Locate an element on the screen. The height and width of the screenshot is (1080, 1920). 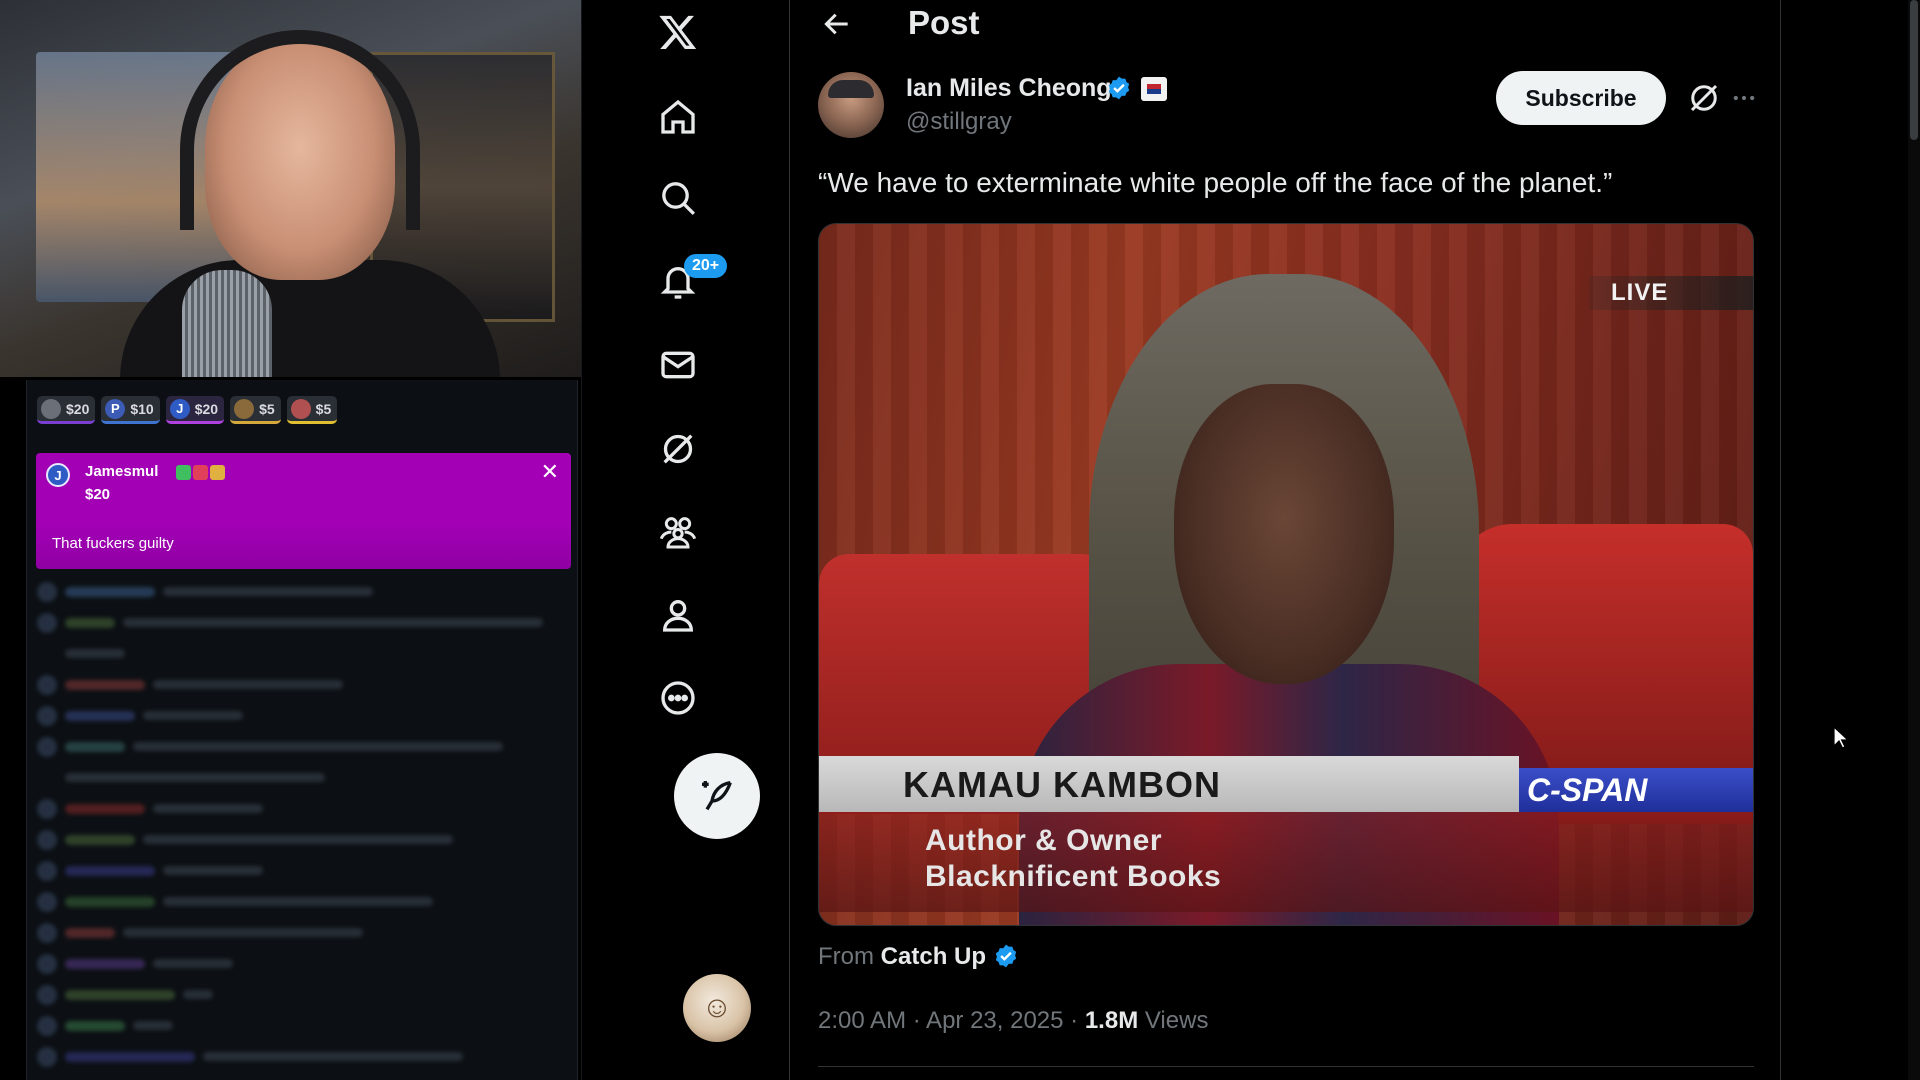
microphone is located at coordinates (227, 323).